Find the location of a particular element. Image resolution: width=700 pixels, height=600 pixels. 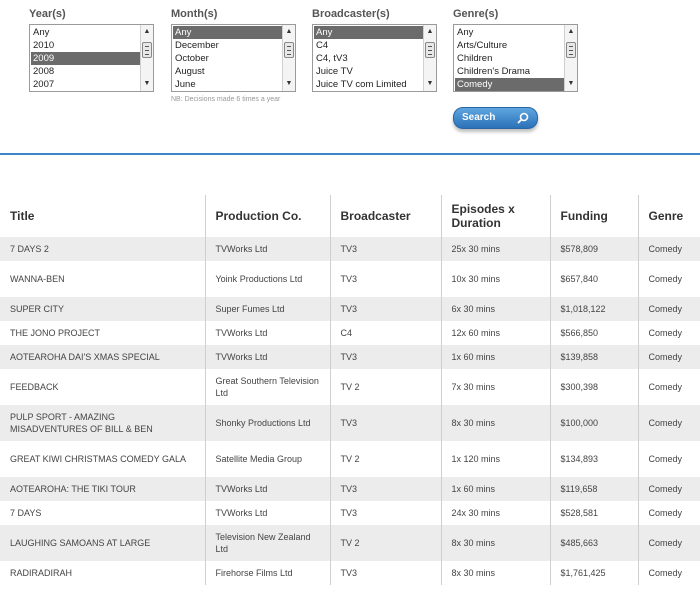

listbox-option: Children's Drama is located at coordinates (509, 71).